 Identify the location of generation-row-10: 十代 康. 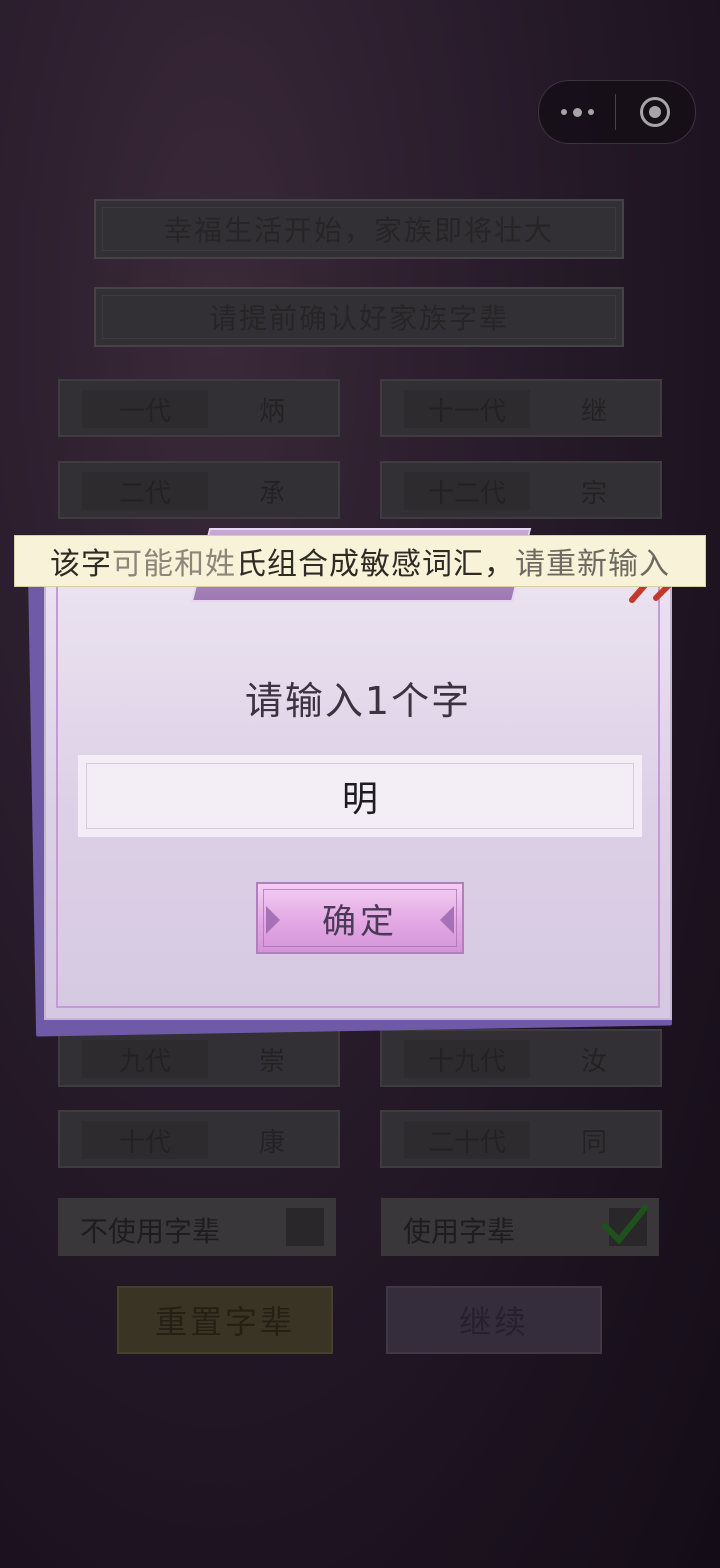
(199, 1139).